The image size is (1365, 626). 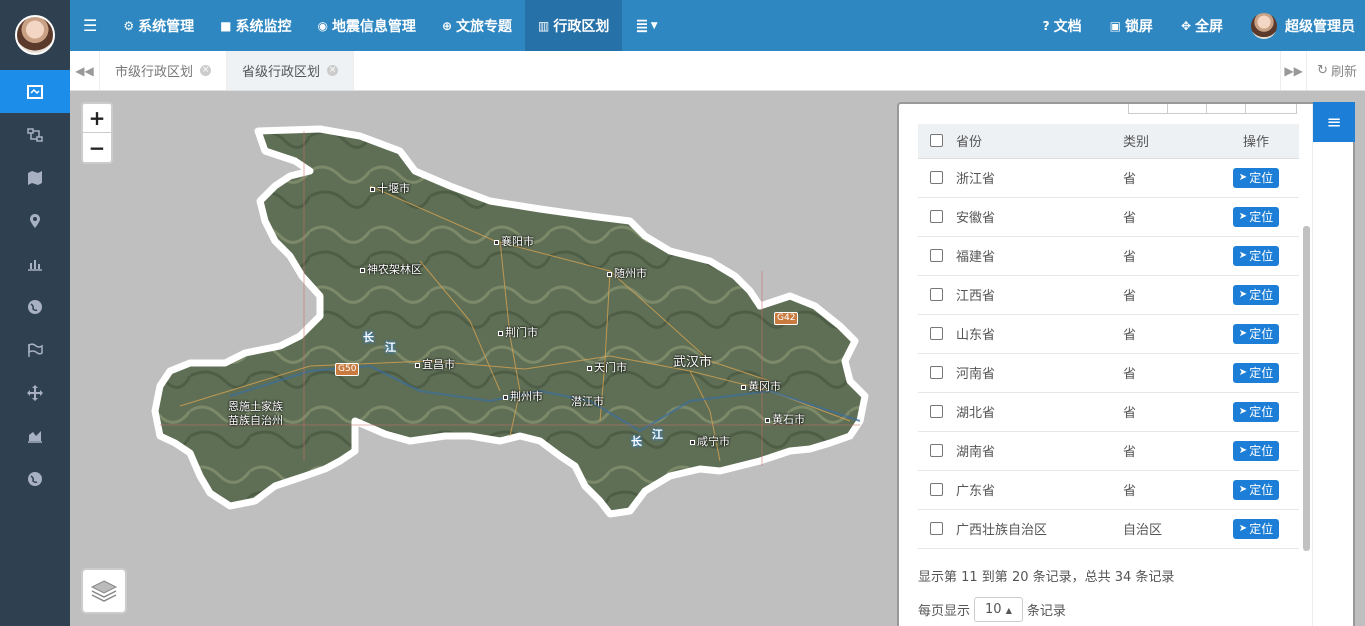 What do you see at coordinates (1108, 255) in the screenshot?
I see `table-row: 福建省省➤定位` at bounding box center [1108, 255].